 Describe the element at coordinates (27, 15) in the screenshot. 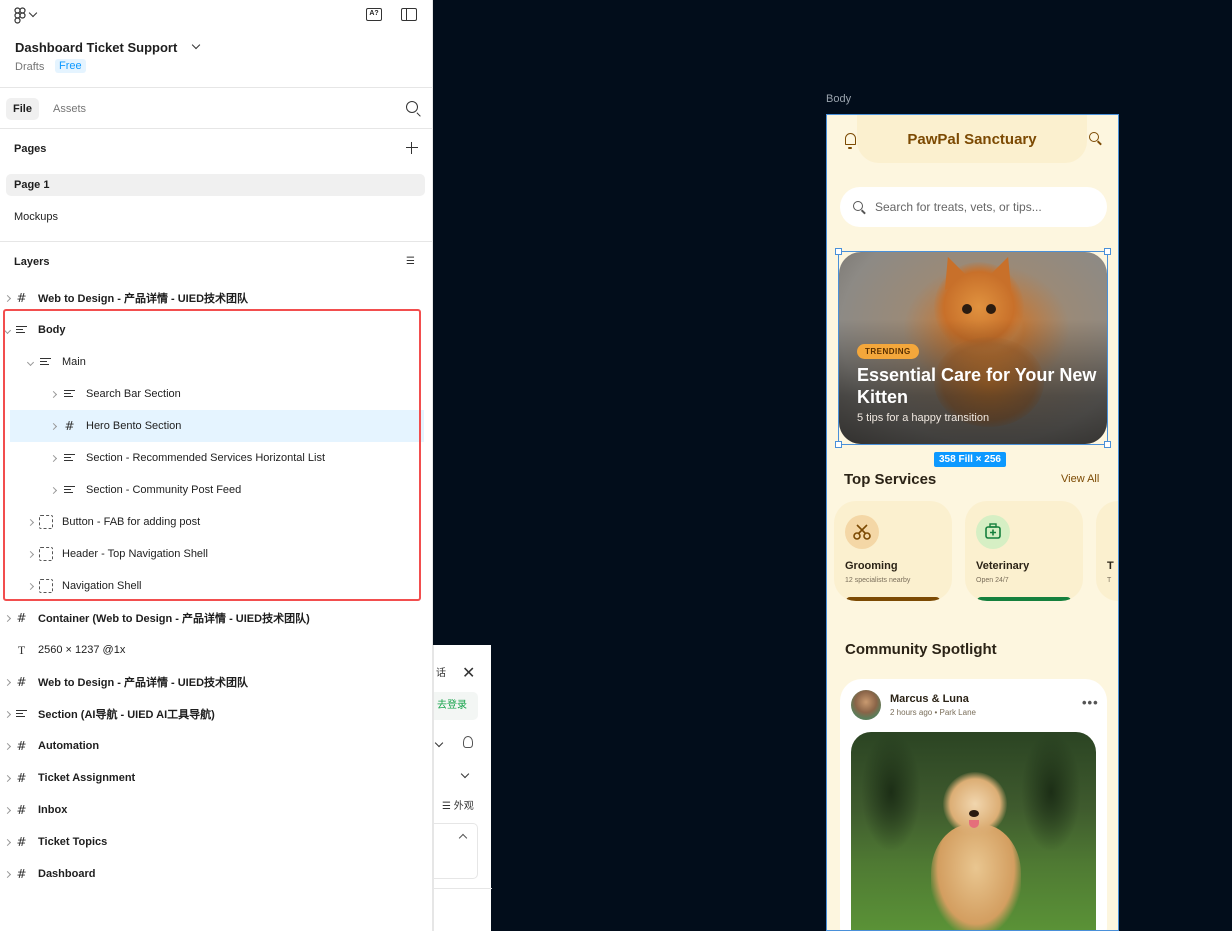

I see `figma-menu-button` at that location.